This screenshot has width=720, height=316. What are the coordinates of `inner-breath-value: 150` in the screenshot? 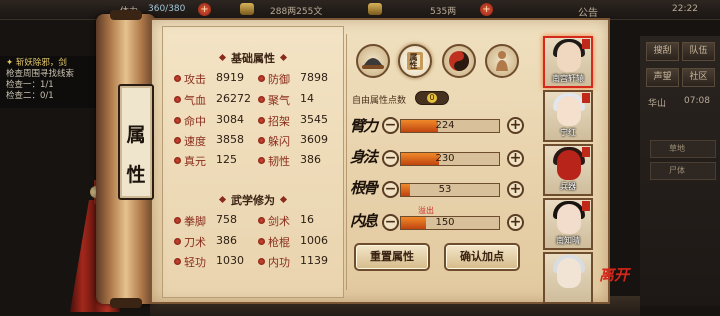 It's located at (445, 222).